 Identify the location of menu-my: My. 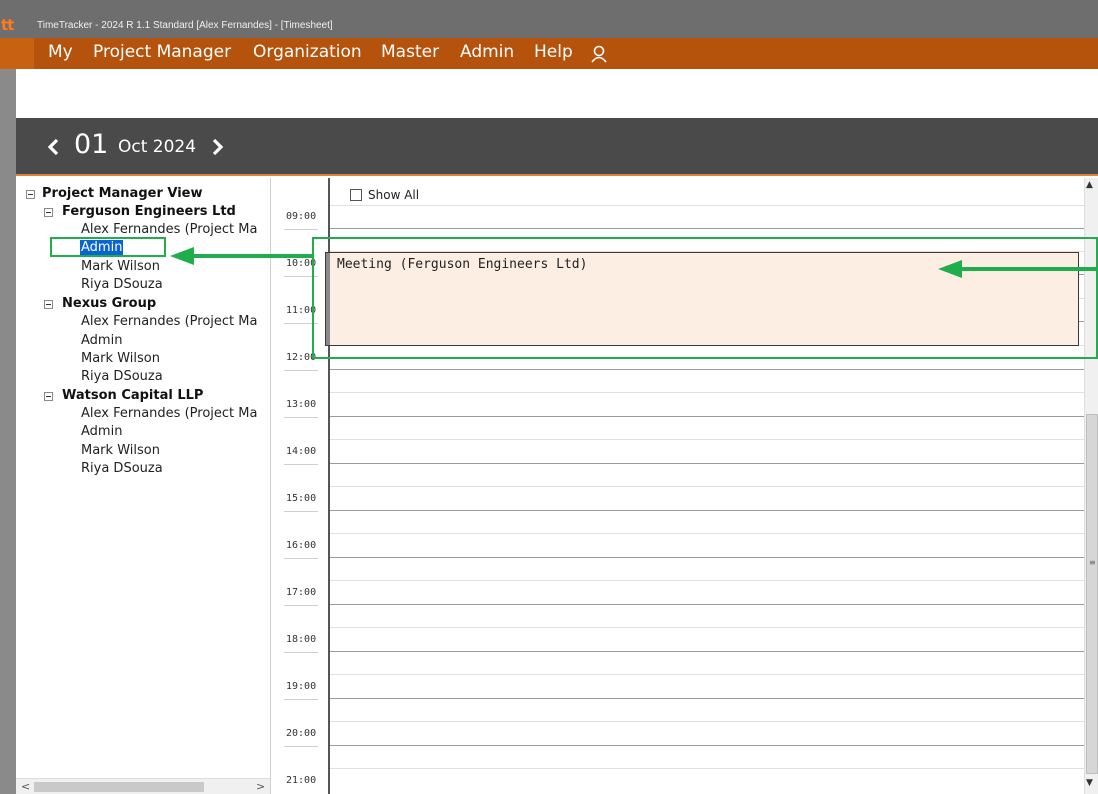
(60, 52).